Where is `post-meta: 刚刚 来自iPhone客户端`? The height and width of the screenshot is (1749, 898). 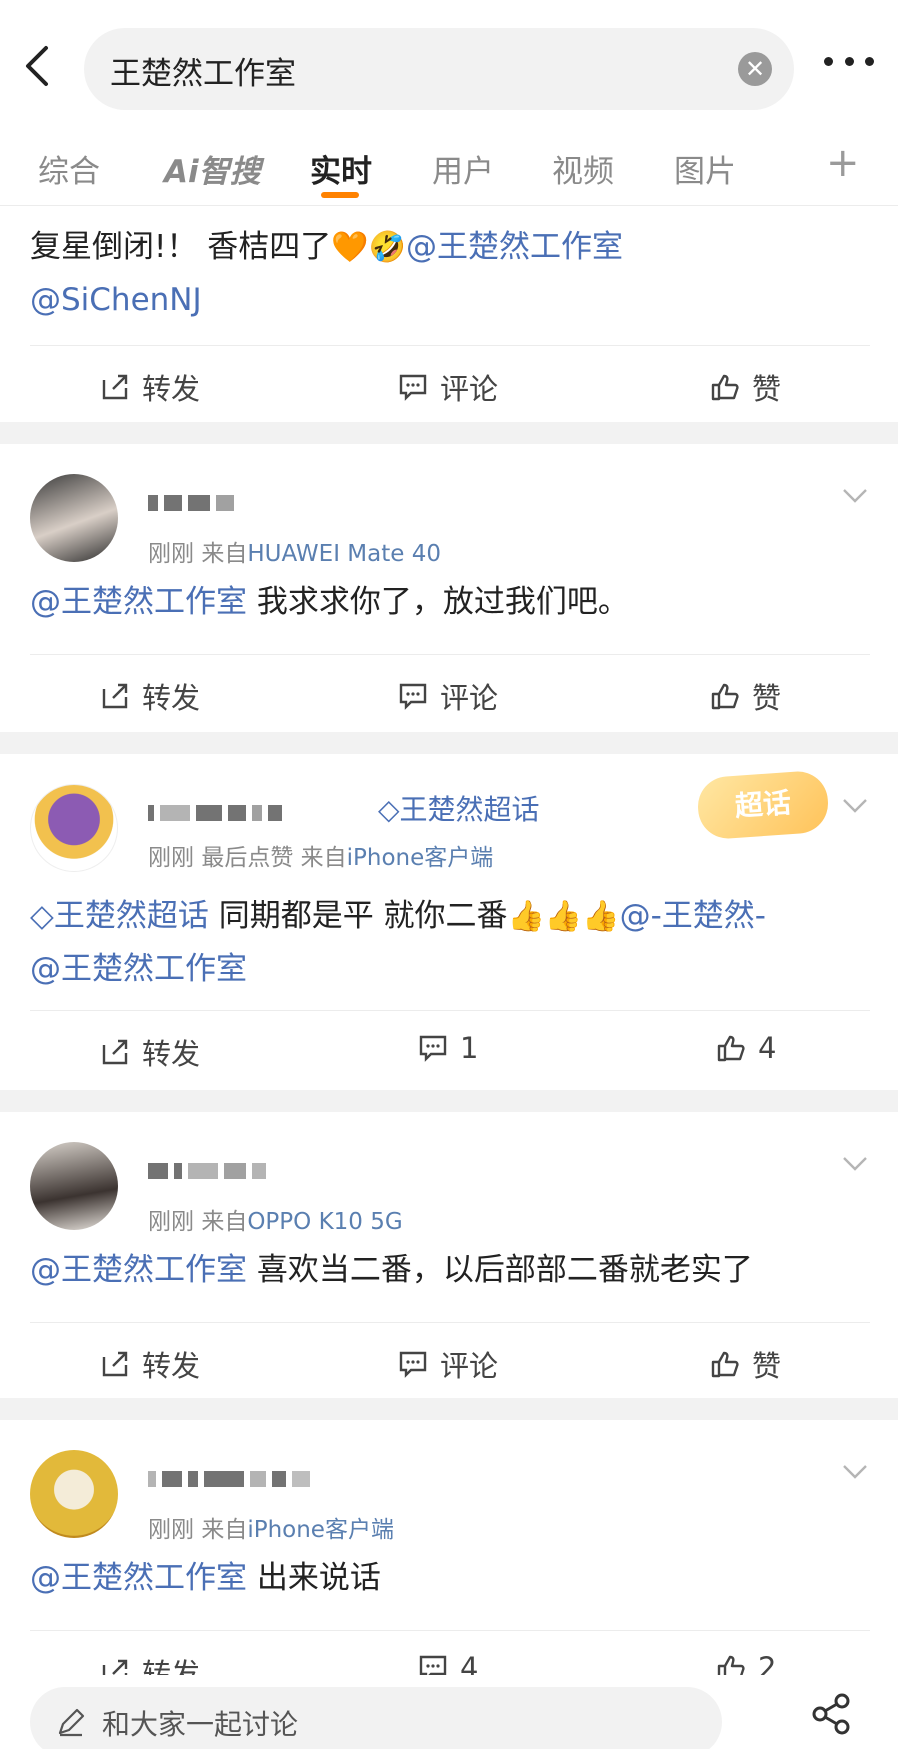 post-meta: 刚刚 来自iPhone客户端 is located at coordinates (271, 1530).